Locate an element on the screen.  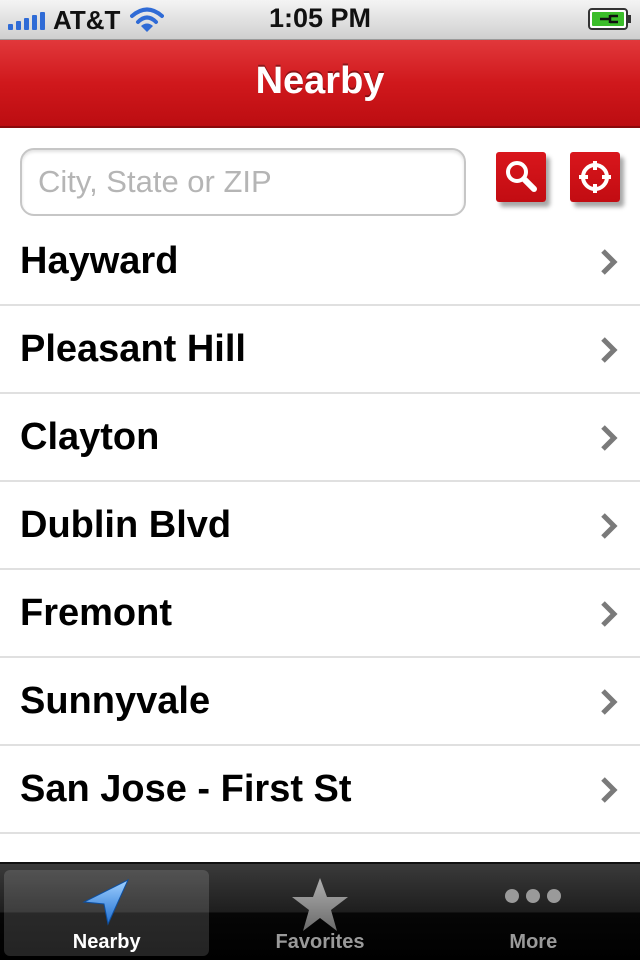
list-item: Sunnyvale is located at coordinates (320, 702).